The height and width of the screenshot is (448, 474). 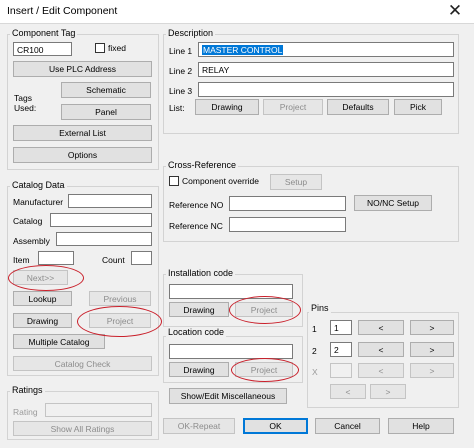 What do you see at coordinates (347, 426) in the screenshot?
I see `cancel-button: Cancel` at bounding box center [347, 426].